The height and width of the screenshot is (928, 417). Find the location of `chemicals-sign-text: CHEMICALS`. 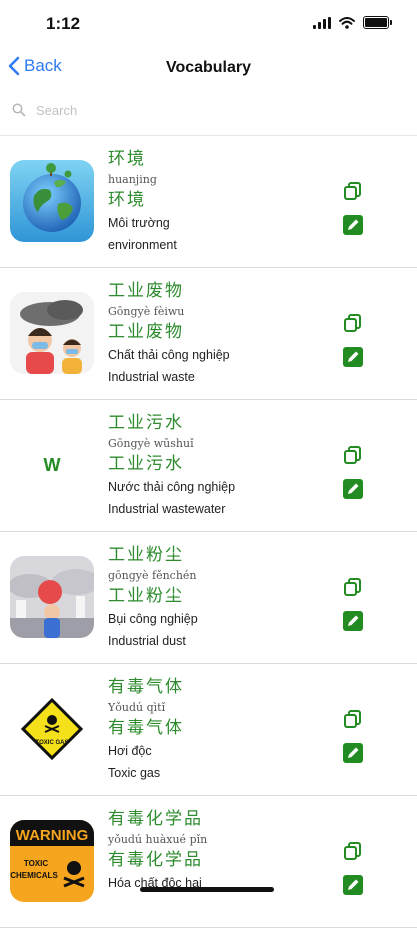

chemicals-sign-text: CHEMICALS is located at coordinates (34, 875).